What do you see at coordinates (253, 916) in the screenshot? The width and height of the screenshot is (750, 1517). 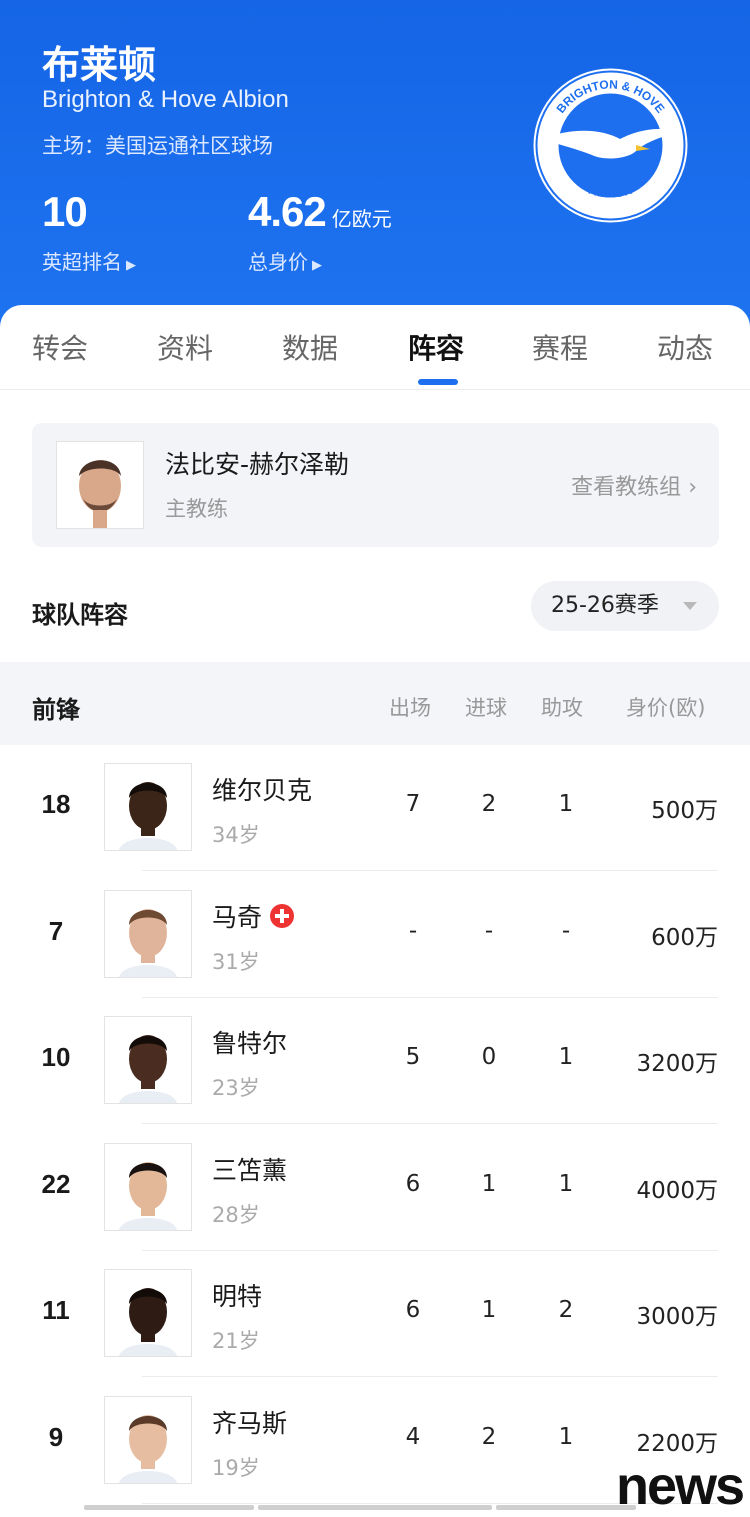 I see `player-name: 马奇` at bounding box center [253, 916].